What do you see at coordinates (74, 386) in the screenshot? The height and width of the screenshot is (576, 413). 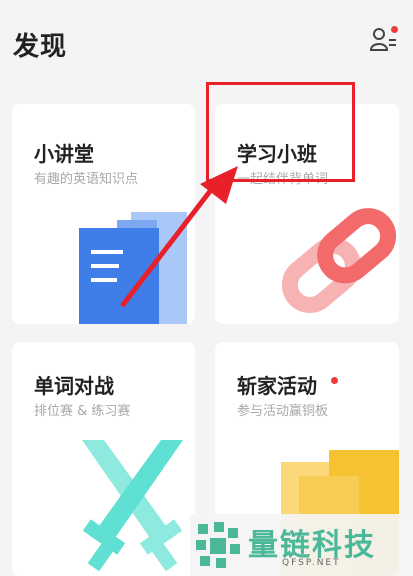 I see `card-title: 单词对战` at bounding box center [74, 386].